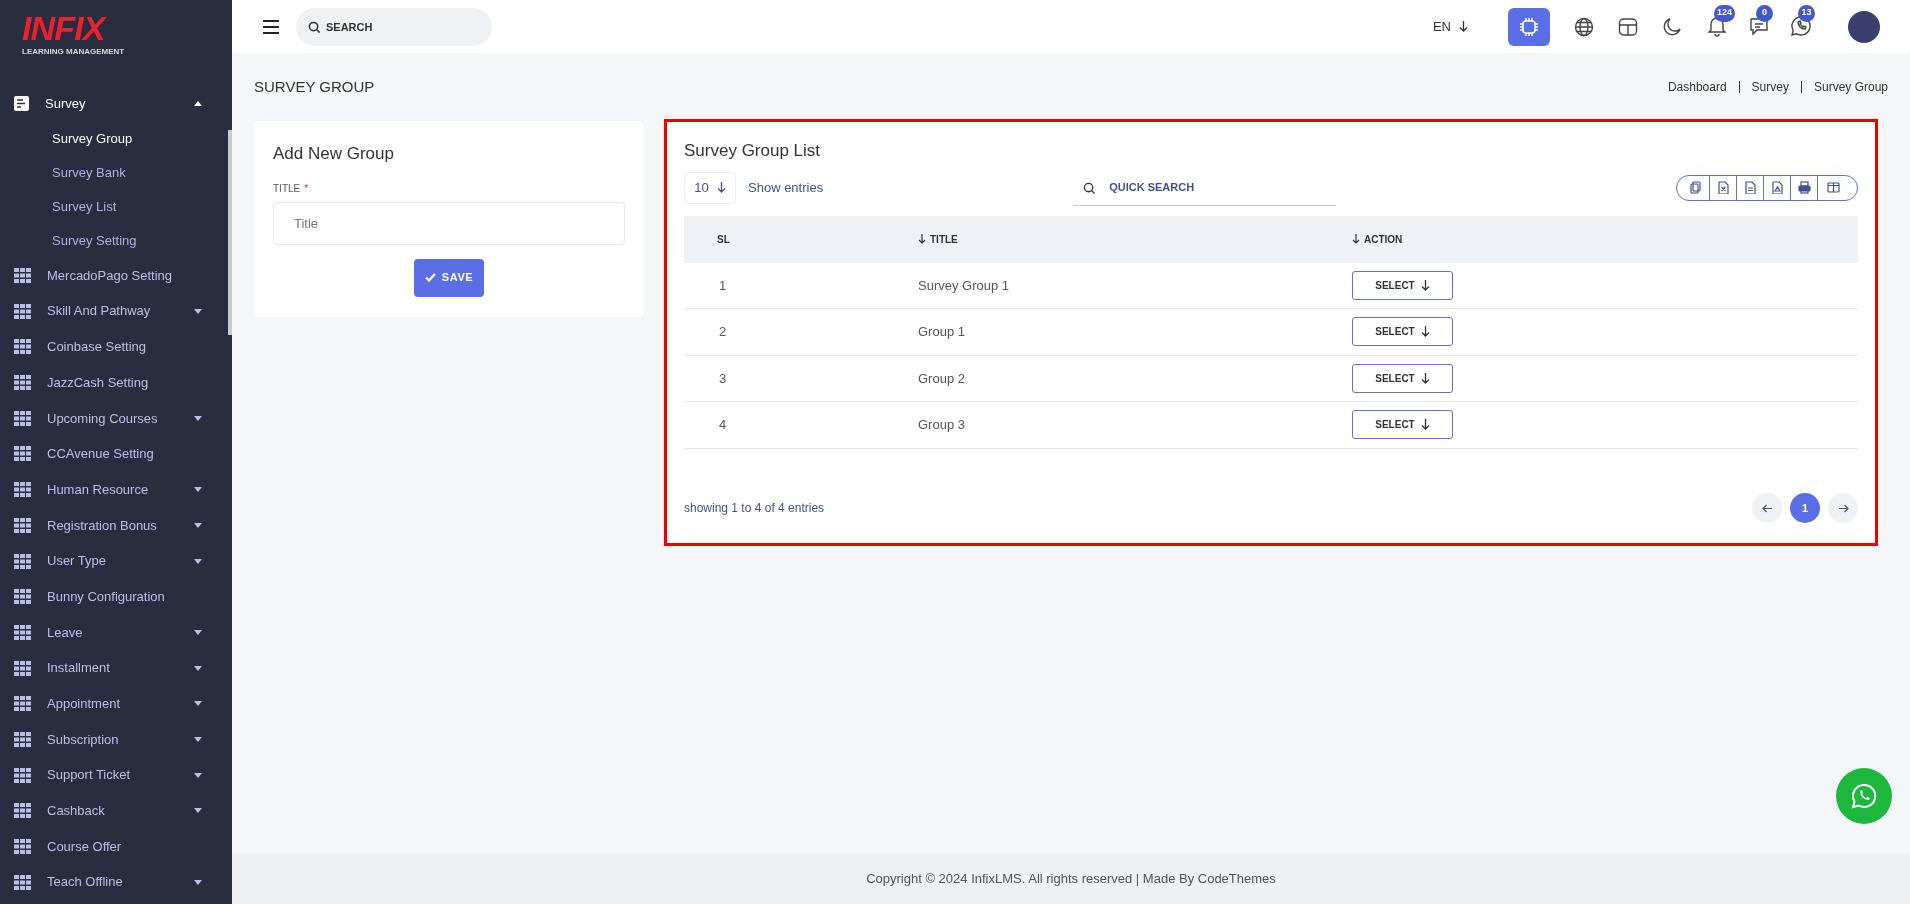 The width and height of the screenshot is (1910, 904). Describe the element at coordinates (74, 52) in the screenshot. I see `logo-tagline: LEARNING MANAGEMENT` at that location.